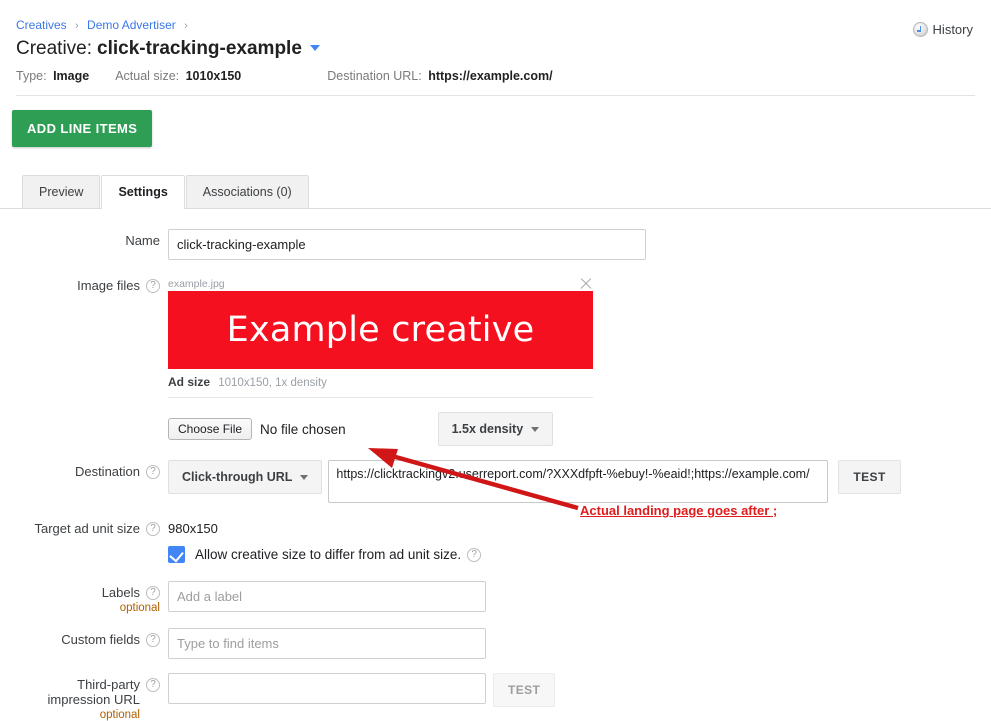  What do you see at coordinates (84, 597) in the screenshot?
I see `label-labels: Labels ? optional` at bounding box center [84, 597].